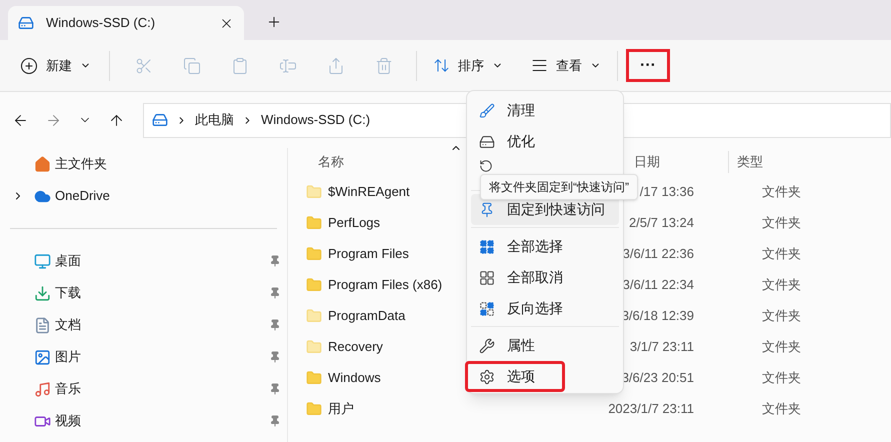 The image size is (891, 442). I want to click on date-cell-text: 3/6/23 20:51, so click(658, 377).